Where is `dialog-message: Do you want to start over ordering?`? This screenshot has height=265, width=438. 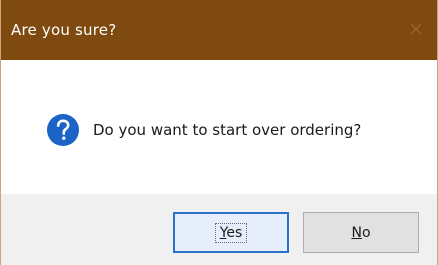 dialog-message: Do you want to start over ordering? is located at coordinates (227, 130).